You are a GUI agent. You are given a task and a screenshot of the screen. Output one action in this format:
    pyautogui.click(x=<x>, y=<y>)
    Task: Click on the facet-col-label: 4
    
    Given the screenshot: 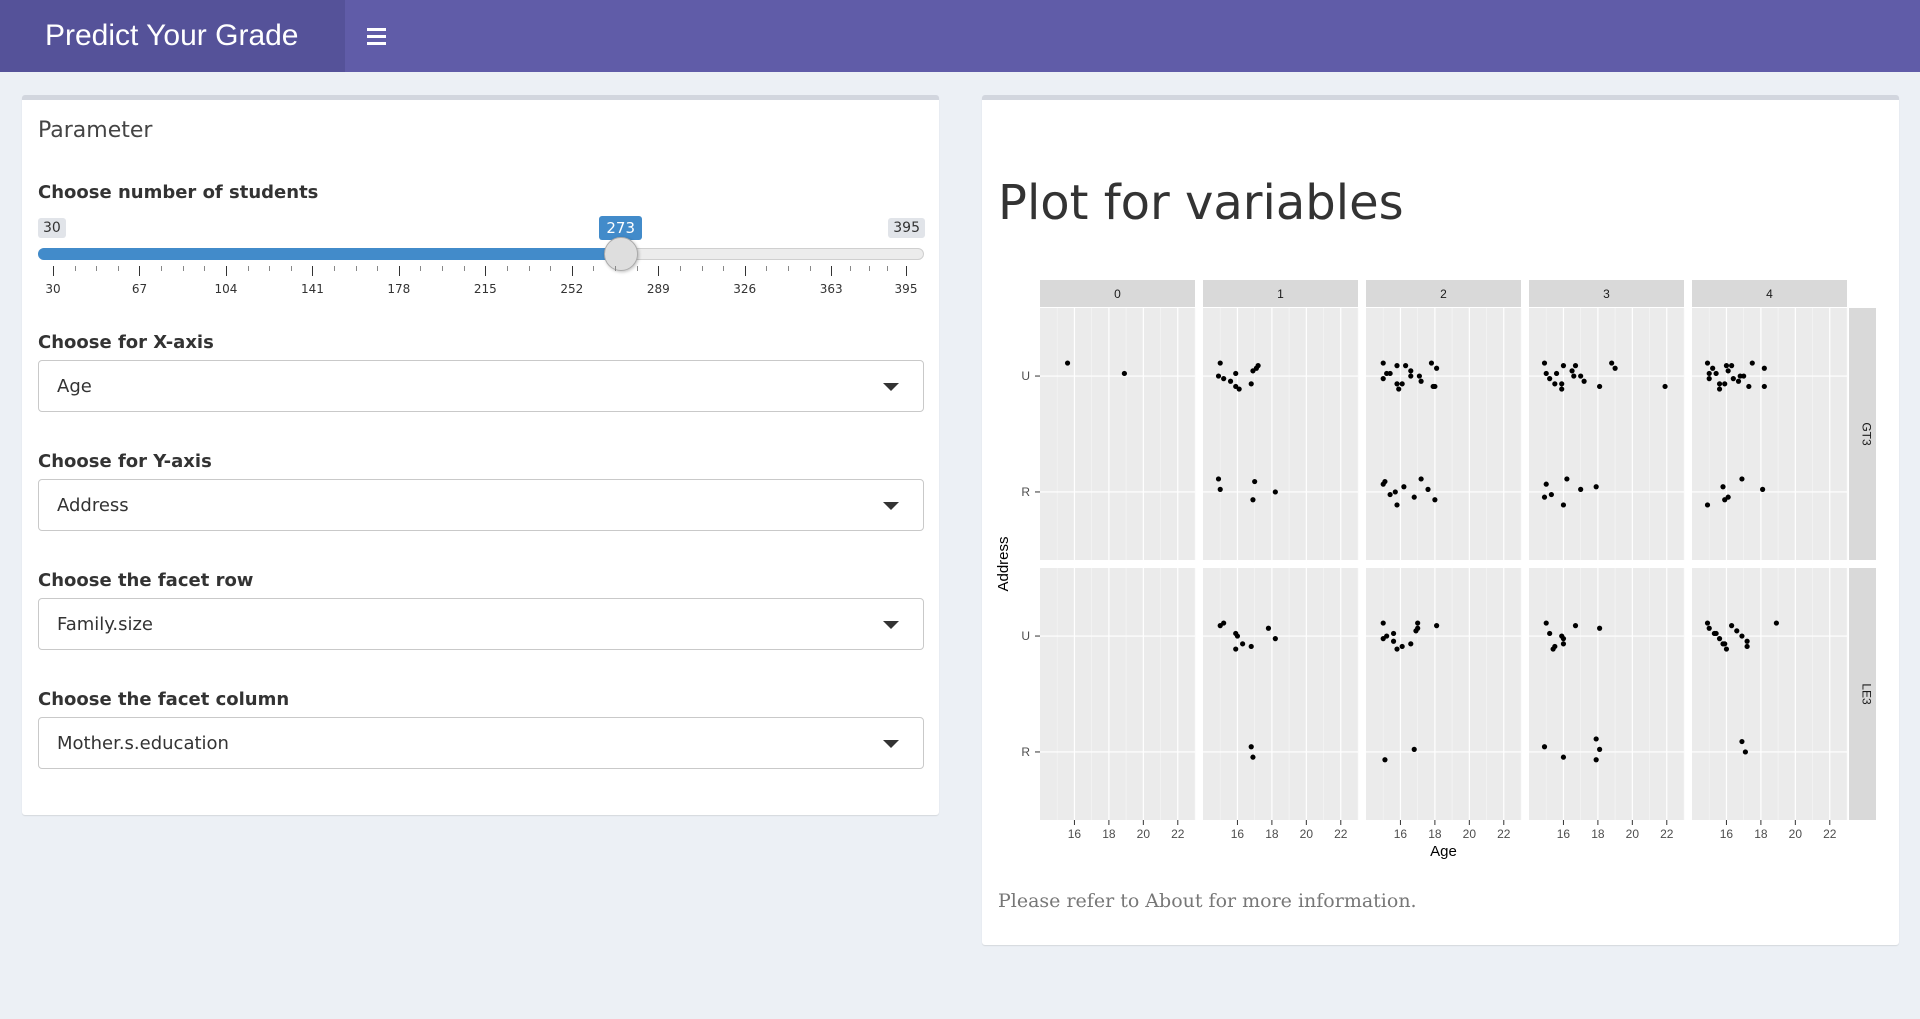 What is the action you would take?
    pyautogui.click(x=1769, y=294)
    